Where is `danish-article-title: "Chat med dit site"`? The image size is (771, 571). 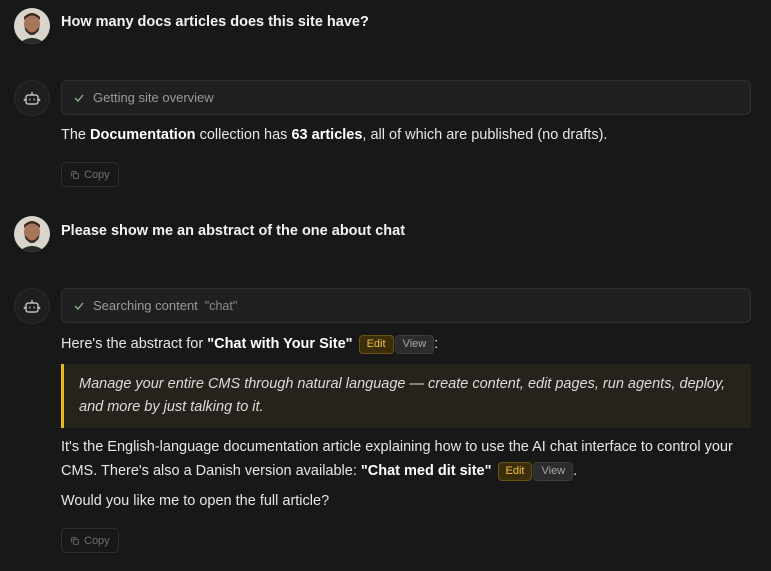
danish-article-title: "Chat med dit site" is located at coordinates (426, 471).